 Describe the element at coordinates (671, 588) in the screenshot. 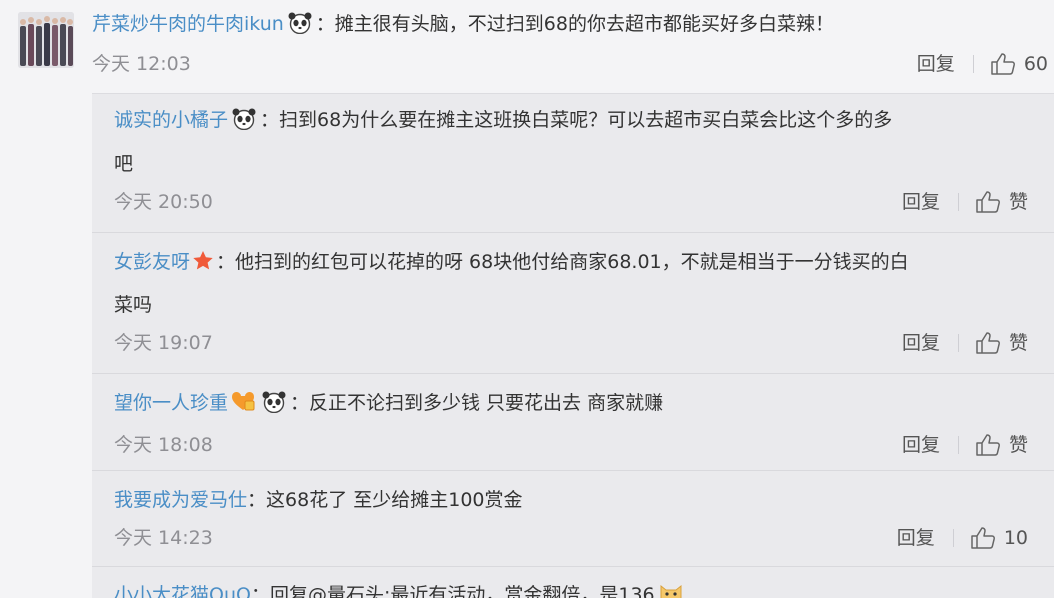

I see `cat-emoji-icon` at that location.